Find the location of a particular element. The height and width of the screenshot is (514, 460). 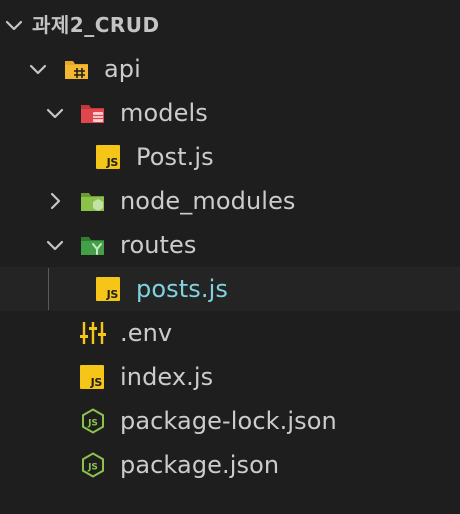

tree-item-posts-js: JS posts.js is located at coordinates (230, 289).